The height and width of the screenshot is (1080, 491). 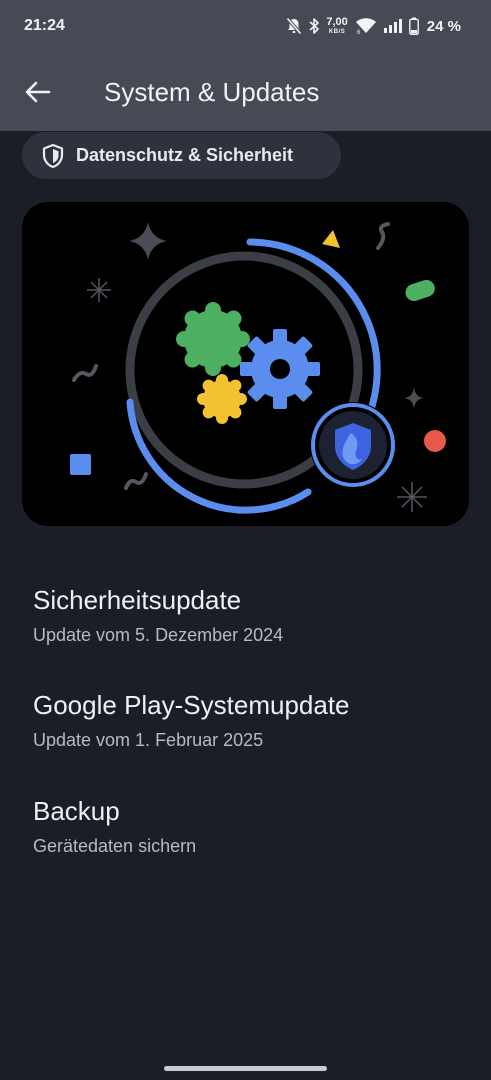 I want to click on battery-percent: 24 %, so click(x=443, y=26).